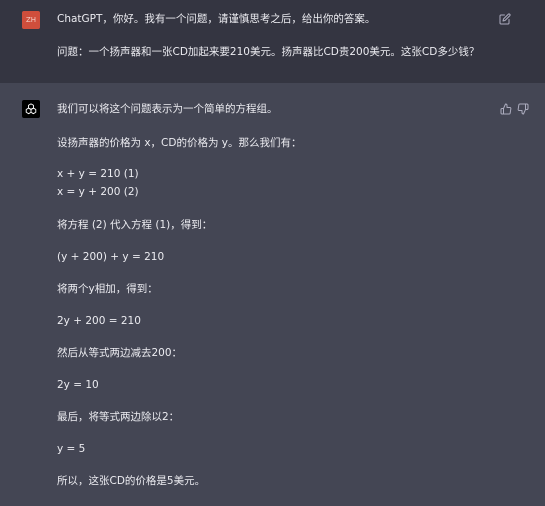 The height and width of the screenshot is (506, 545). What do you see at coordinates (98, 192) in the screenshot?
I see `assistant-line: x = y + 200 (2)` at bounding box center [98, 192].